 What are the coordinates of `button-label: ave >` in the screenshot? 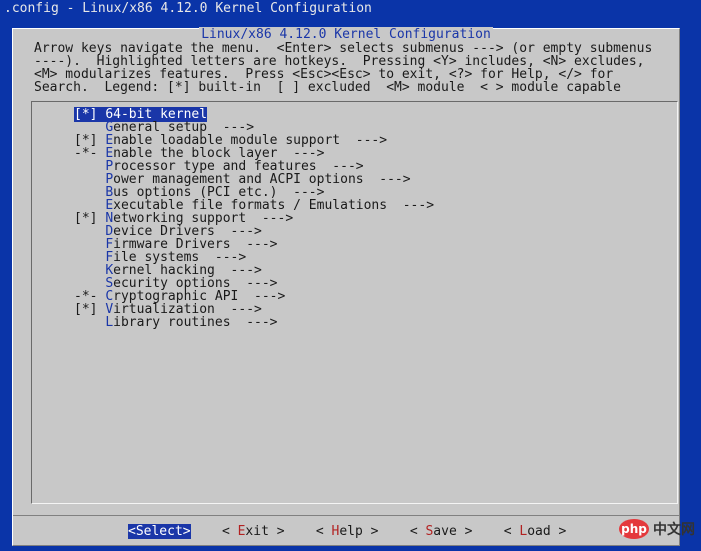 It's located at (453, 531).